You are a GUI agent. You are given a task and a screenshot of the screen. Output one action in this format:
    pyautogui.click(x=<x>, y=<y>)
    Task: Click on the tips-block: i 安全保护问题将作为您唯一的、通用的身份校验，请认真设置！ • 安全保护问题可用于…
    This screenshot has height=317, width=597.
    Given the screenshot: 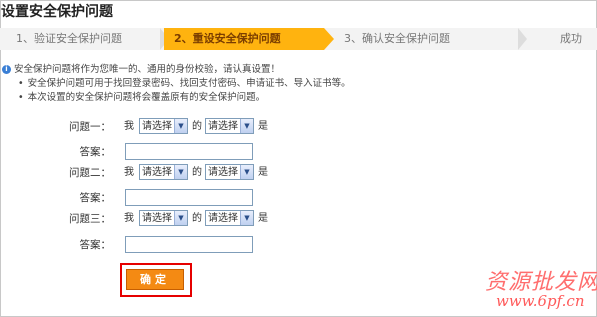 What is the action you would take?
    pyautogui.click(x=176, y=84)
    